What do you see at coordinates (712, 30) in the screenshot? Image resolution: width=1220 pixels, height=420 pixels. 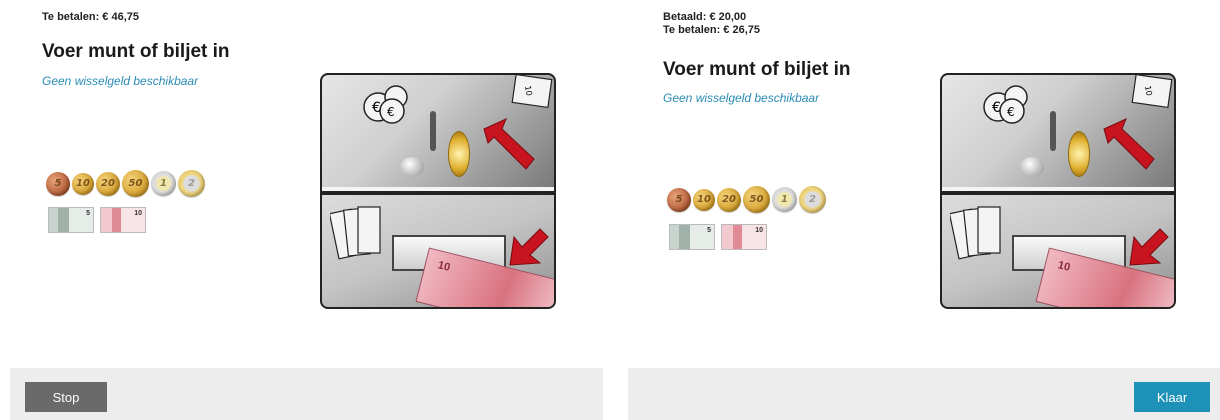 I see `amount-due: Te betalen: € 26,75` at bounding box center [712, 30].